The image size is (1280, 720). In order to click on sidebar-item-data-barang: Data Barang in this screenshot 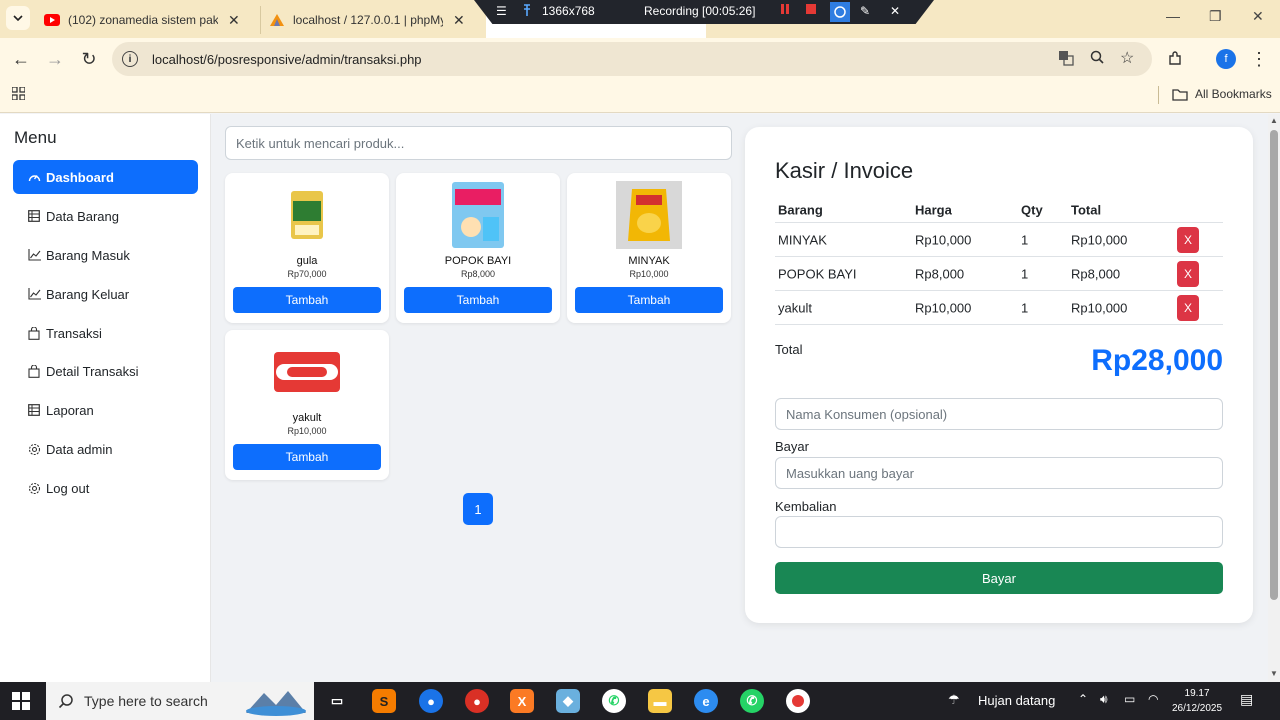, I will do `click(105, 216)`.